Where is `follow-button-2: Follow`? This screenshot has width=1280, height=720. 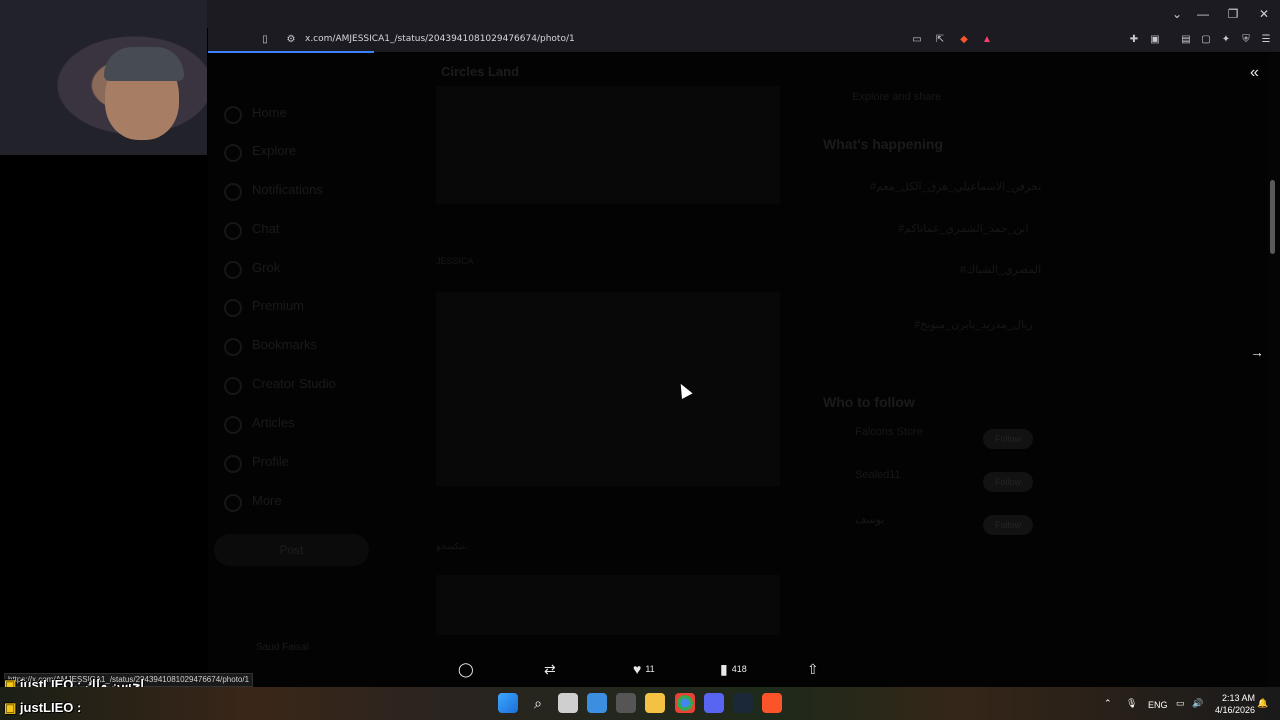 follow-button-2: Follow is located at coordinates (1008, 482).